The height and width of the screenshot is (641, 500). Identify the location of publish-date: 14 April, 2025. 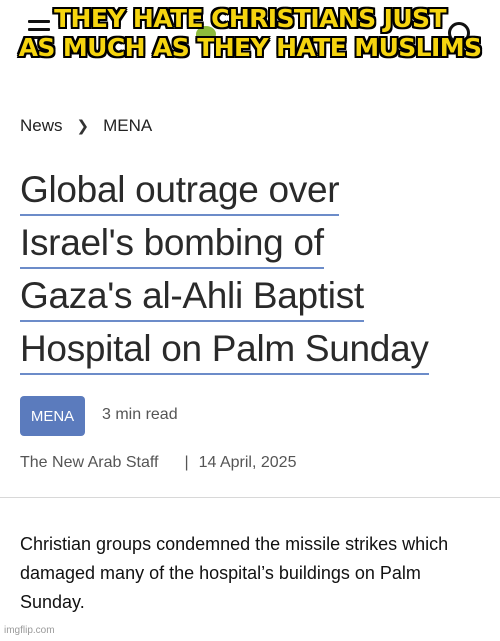
(247, 462).